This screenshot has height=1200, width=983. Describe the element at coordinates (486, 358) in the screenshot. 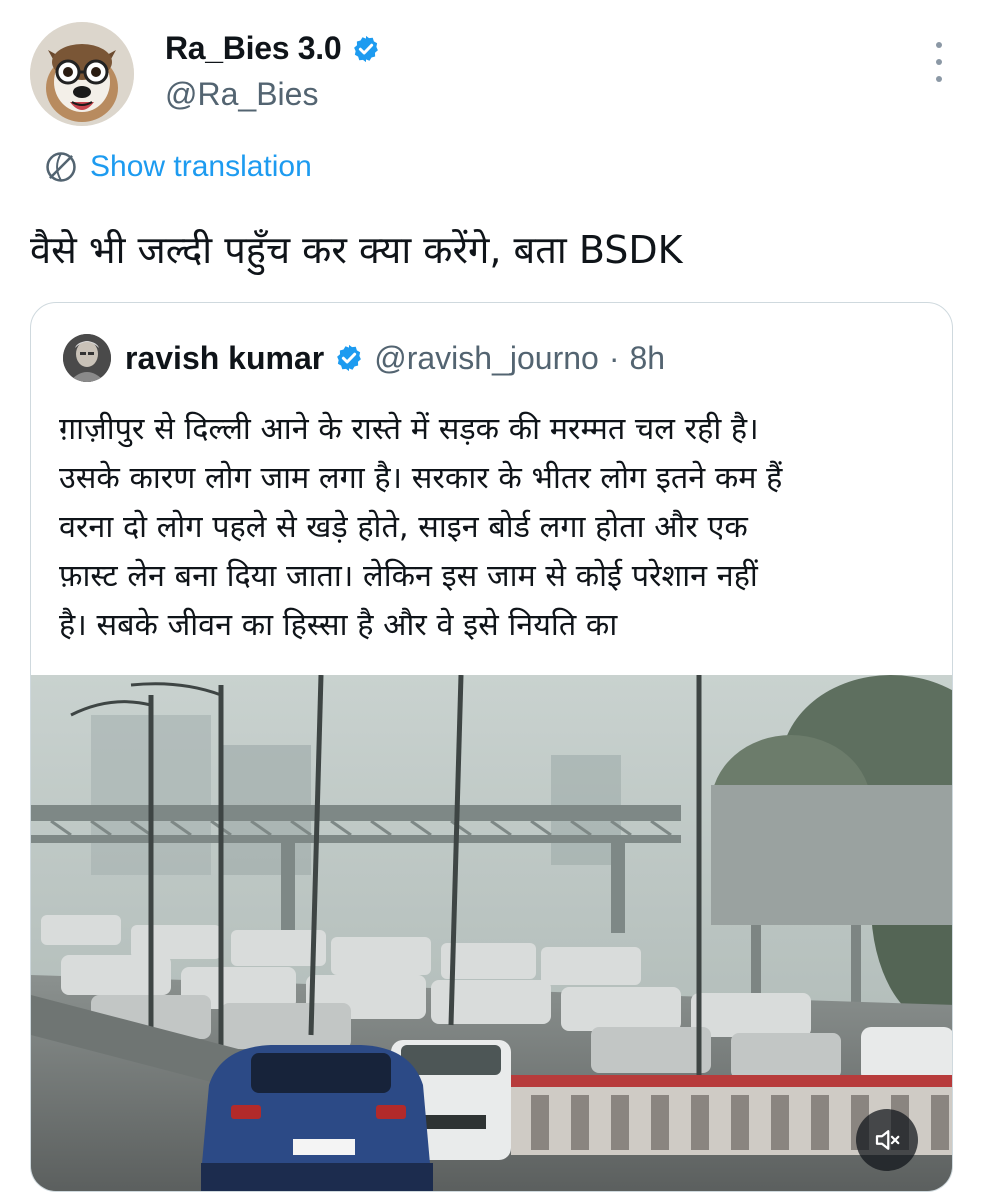

I see `quoted-author-handle: @ravish_journo` at that location.